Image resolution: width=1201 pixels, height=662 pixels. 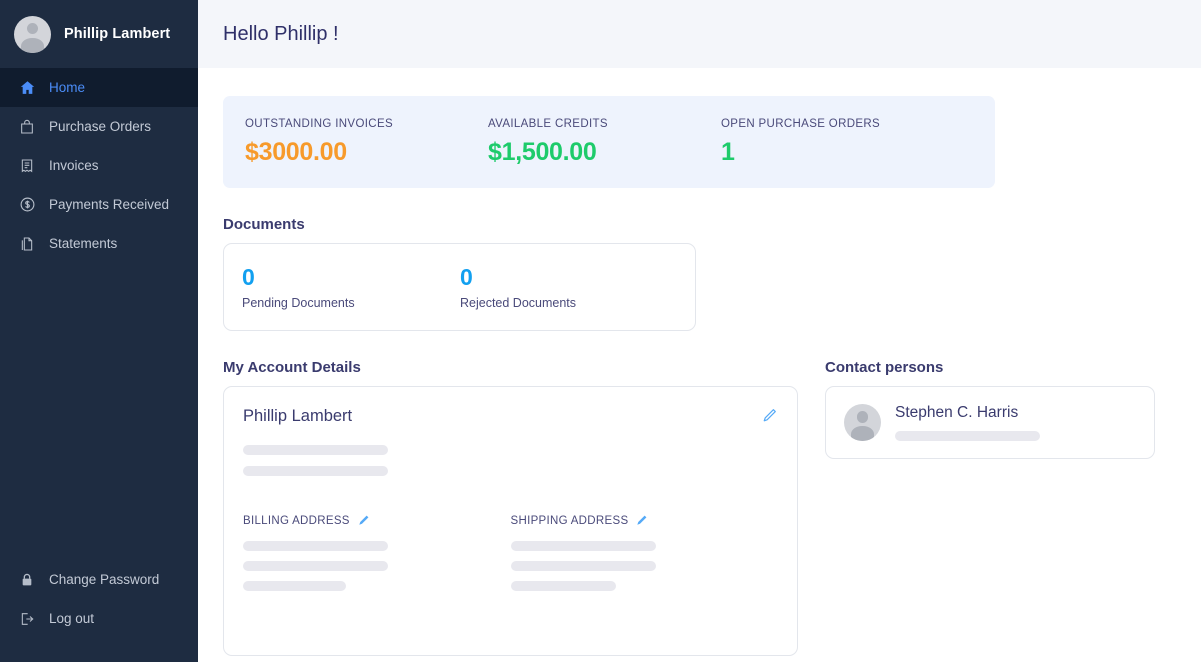 What do you see at coordinates (99, 618) in the screenshot?
I see `sidebar-item-log-out: Log out` at bounding box center [99, 618].